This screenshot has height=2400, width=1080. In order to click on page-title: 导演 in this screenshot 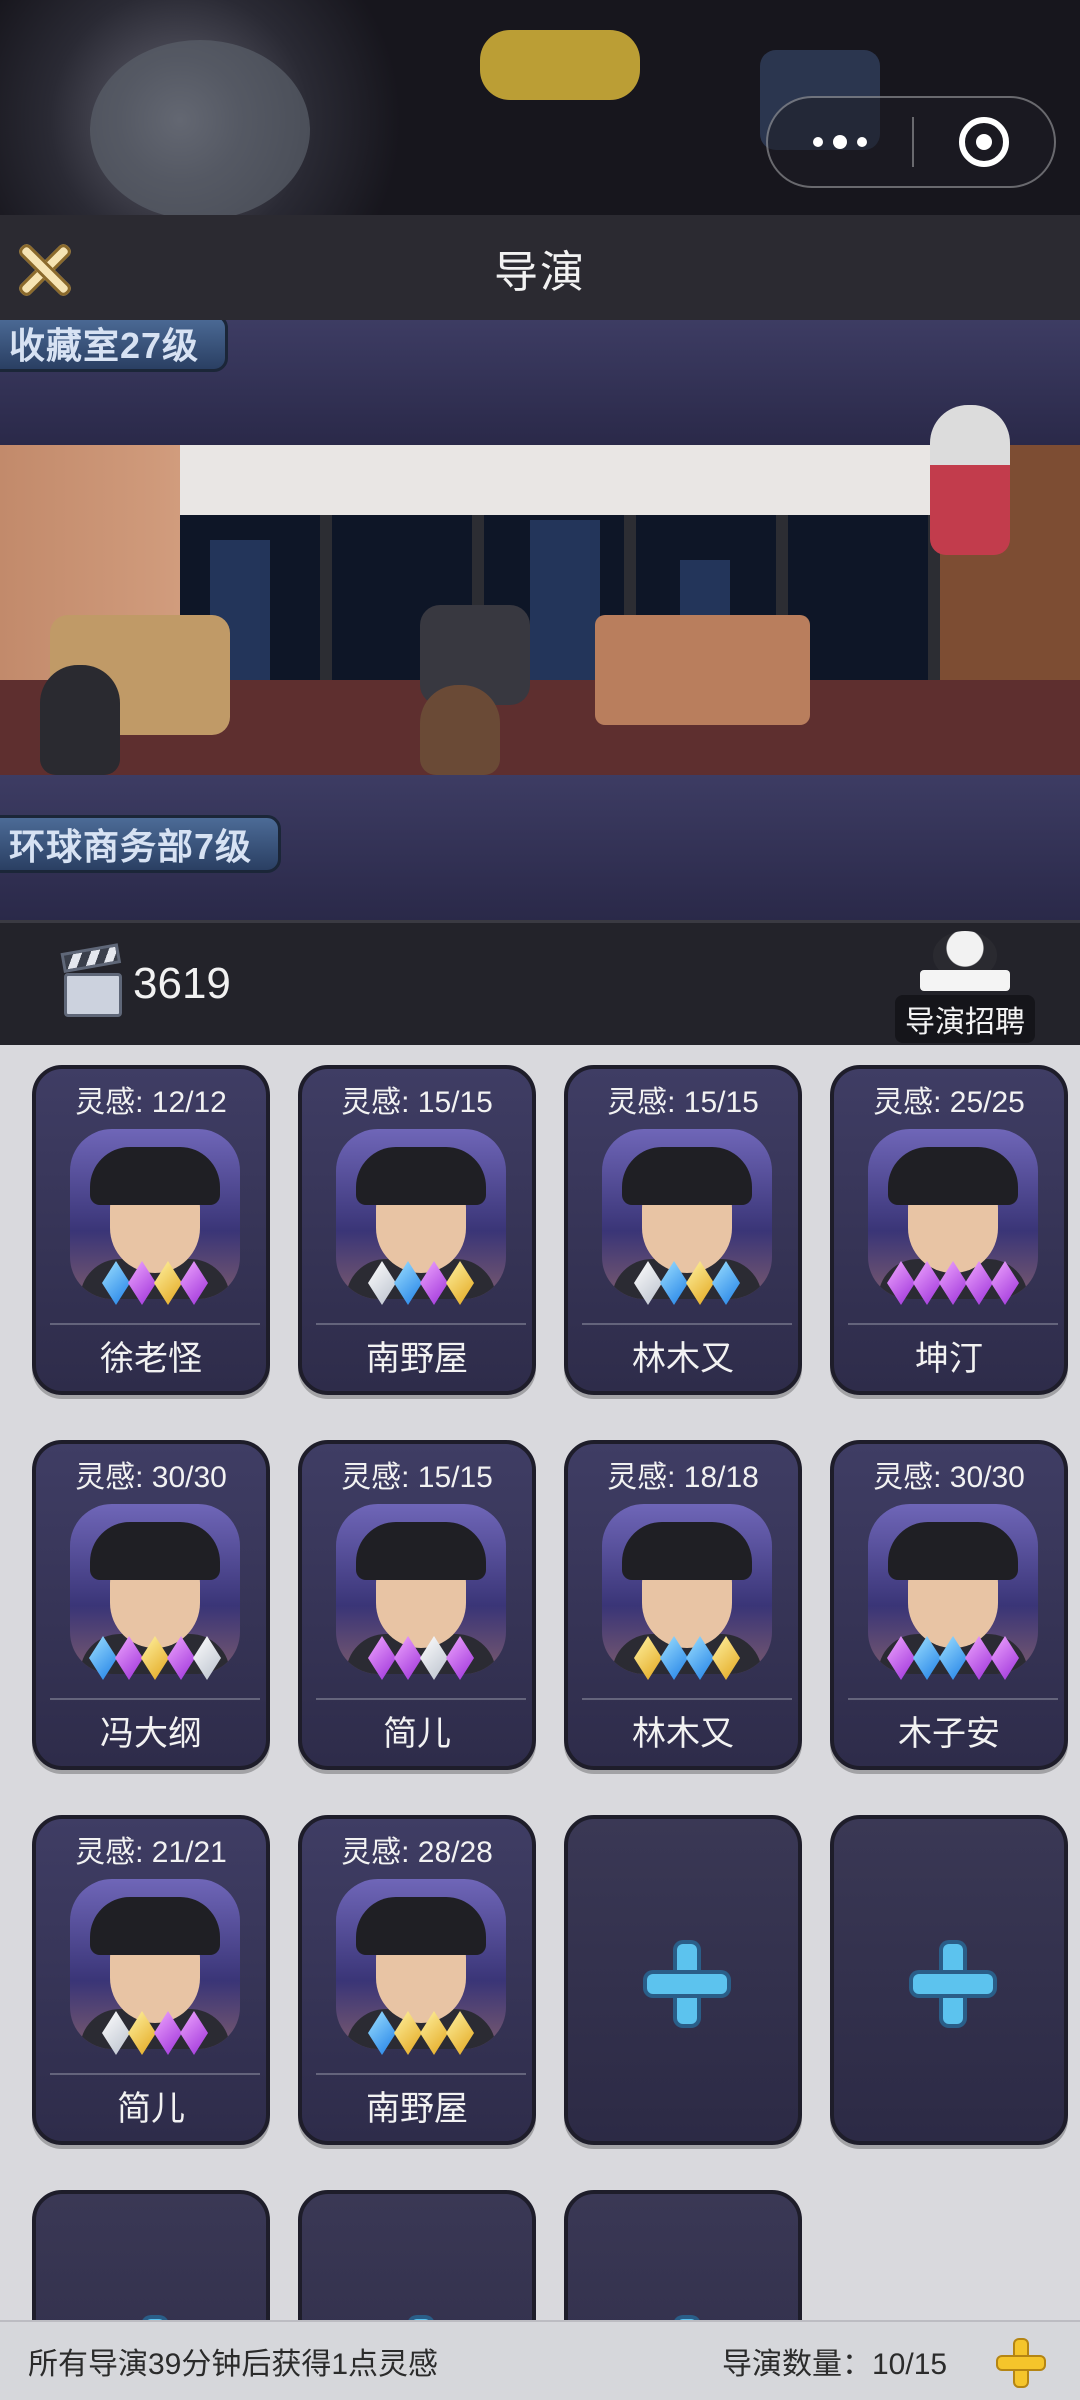, I will do `click(540, 272)`.